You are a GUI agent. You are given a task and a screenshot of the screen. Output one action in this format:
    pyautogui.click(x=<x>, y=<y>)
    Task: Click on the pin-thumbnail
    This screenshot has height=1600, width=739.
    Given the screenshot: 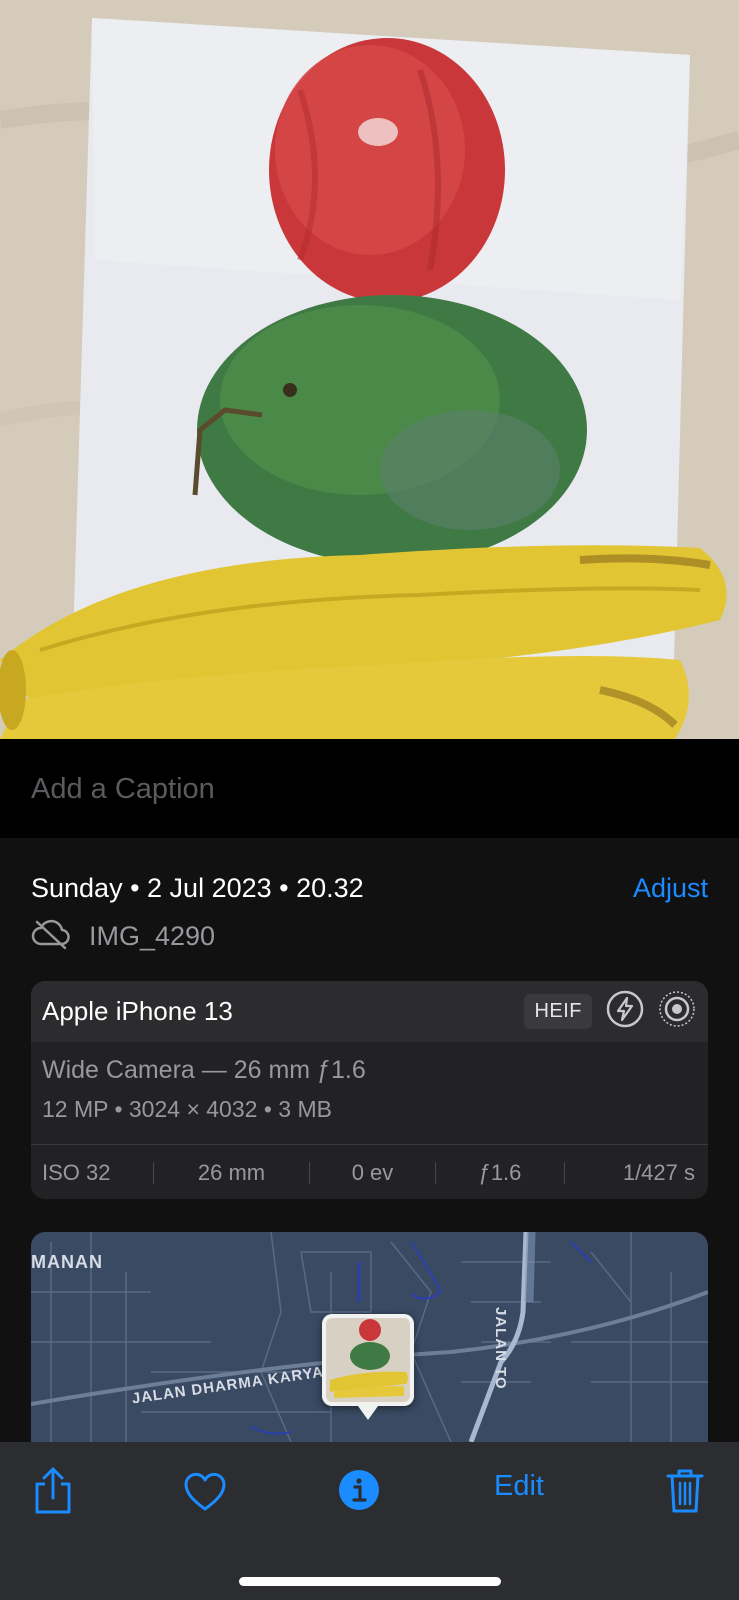 What is the action you would take?
    pyautogui.click(x=368, y=1360)
    